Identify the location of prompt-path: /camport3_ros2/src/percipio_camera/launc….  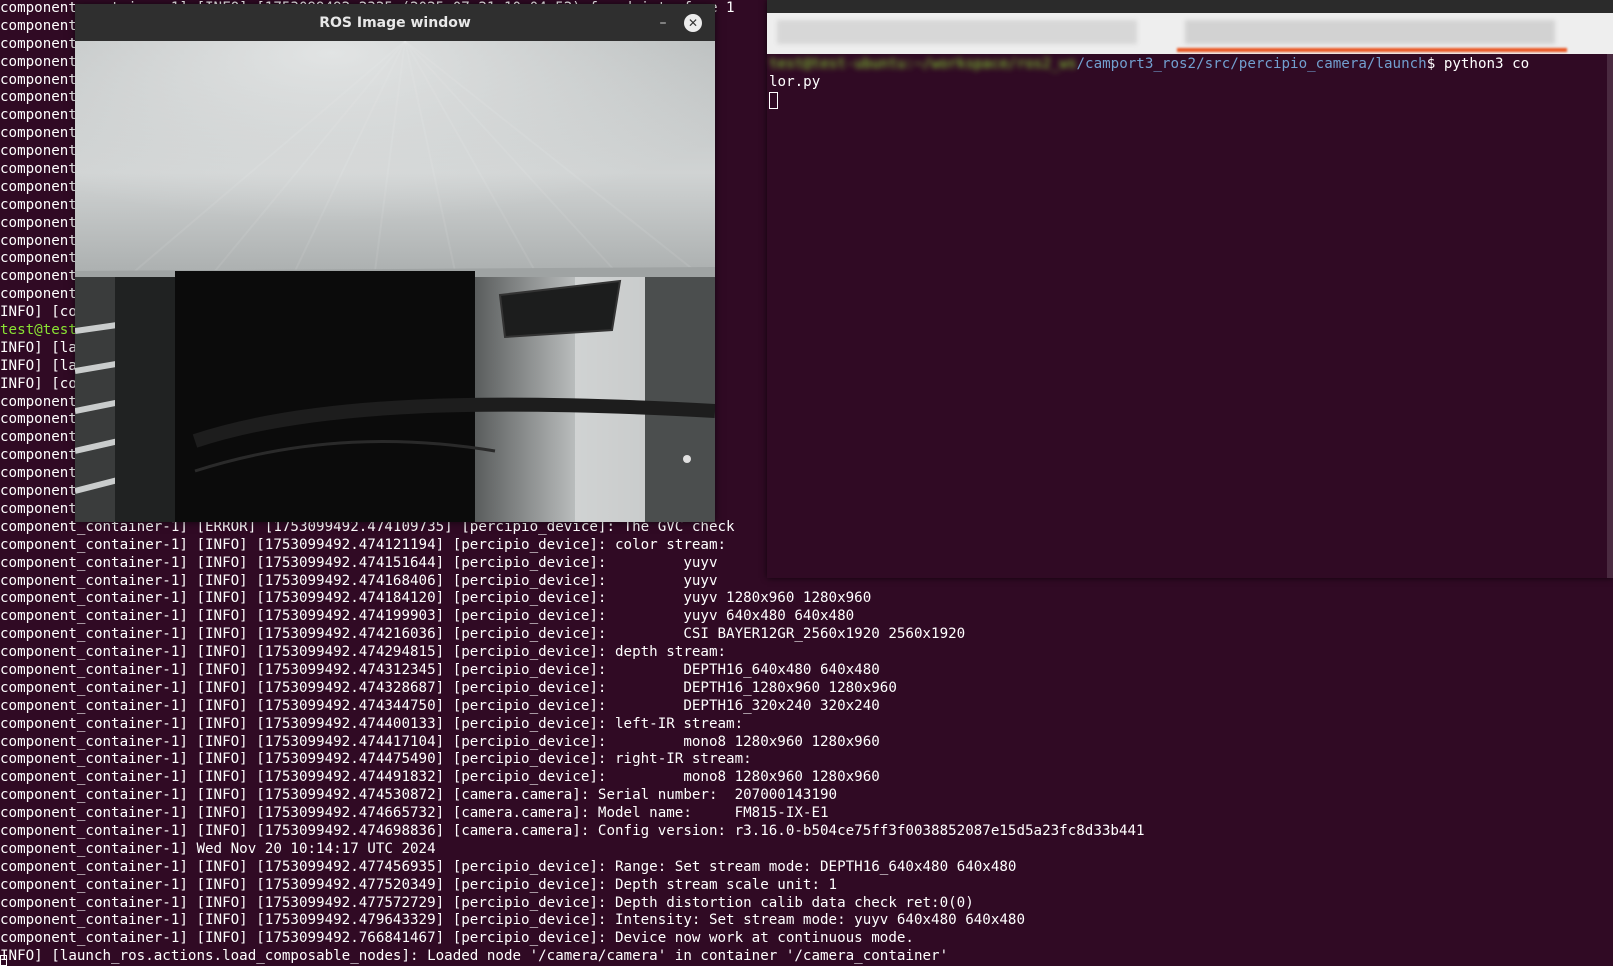
(1251, 64).